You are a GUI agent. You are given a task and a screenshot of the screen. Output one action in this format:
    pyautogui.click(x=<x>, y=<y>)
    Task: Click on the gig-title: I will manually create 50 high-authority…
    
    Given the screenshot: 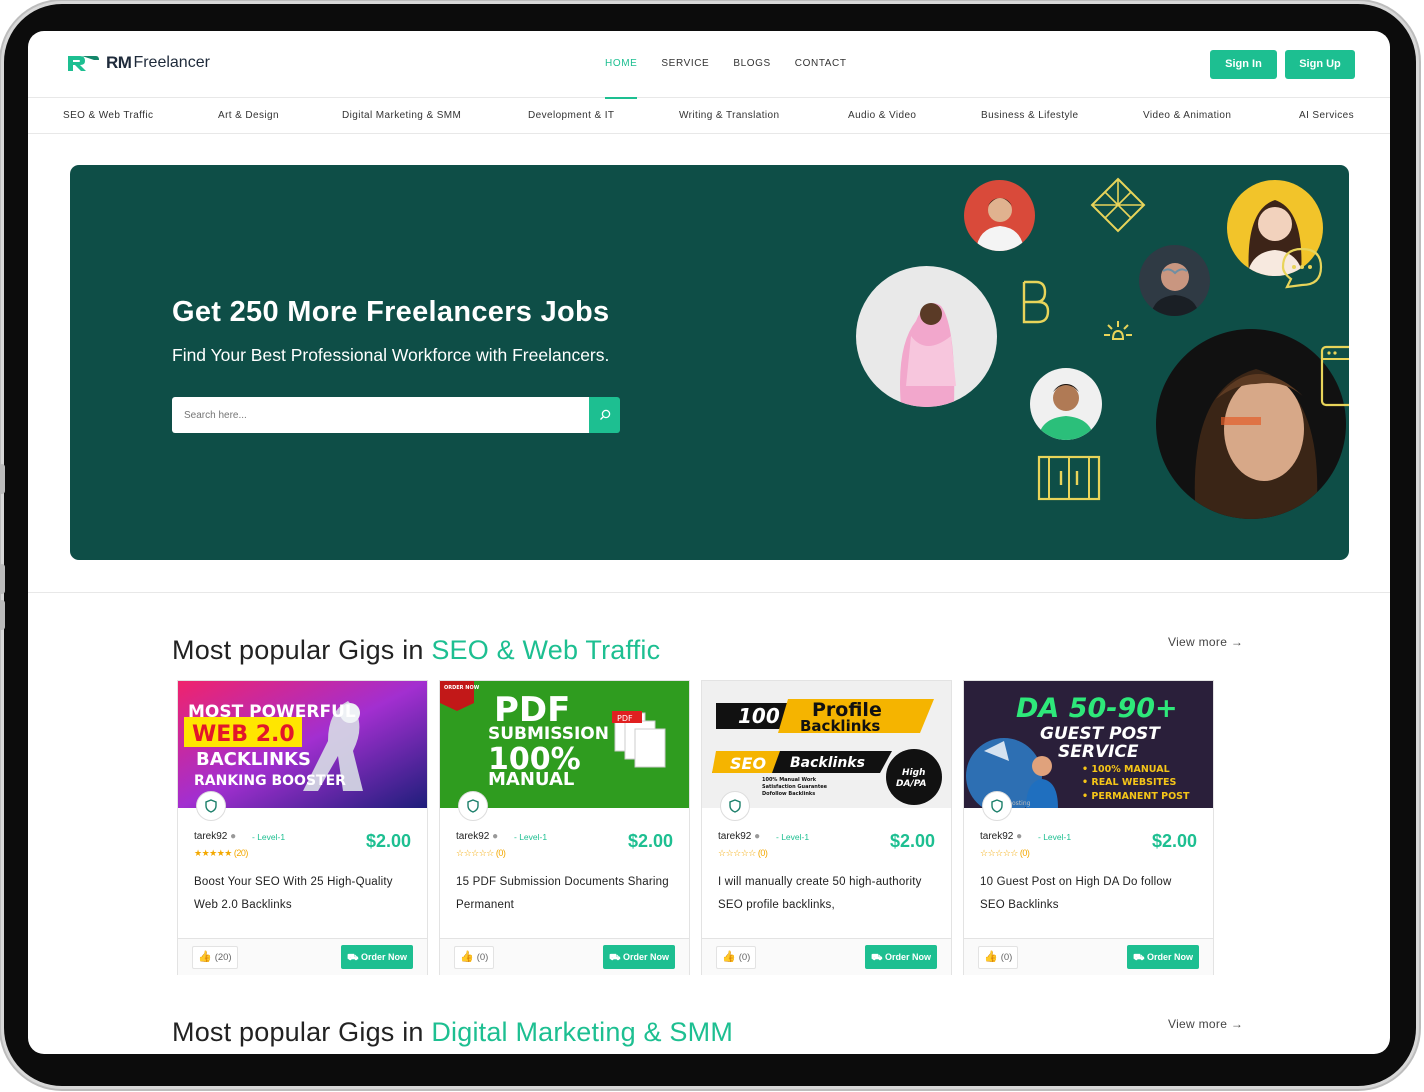 What is the action you would take?
    pyautogui.click(x=825, y=894)
    